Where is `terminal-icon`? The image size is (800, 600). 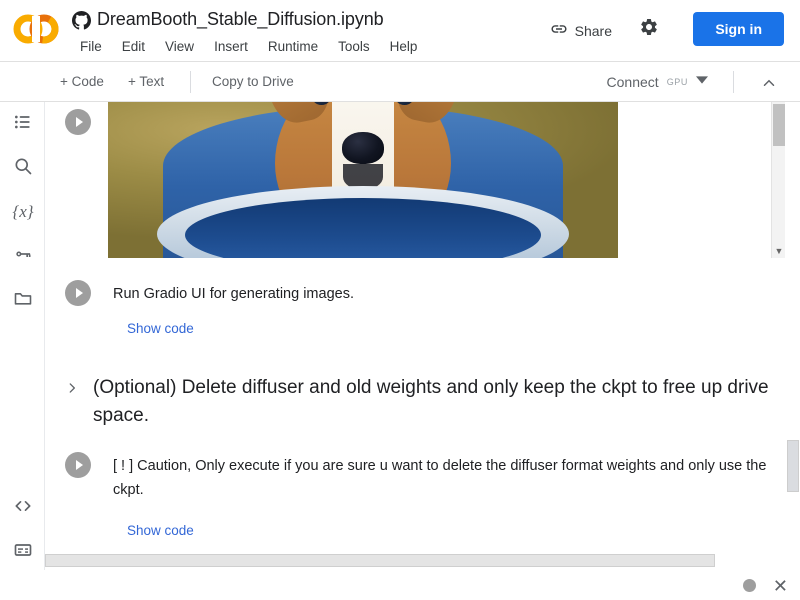
terminal-icon is located at coordinates (23, 552).